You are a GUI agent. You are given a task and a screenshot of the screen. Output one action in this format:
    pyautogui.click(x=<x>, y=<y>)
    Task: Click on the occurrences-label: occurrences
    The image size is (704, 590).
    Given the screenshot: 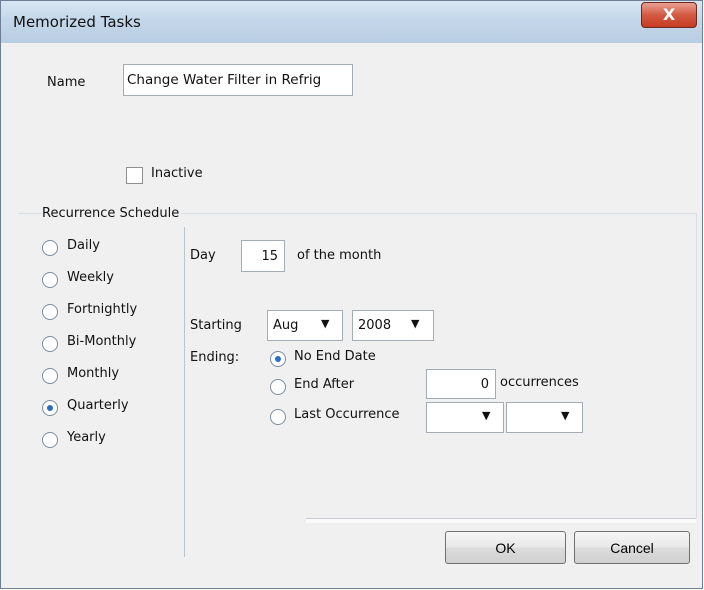 What is the action you would take?
    pyautogui.click(x=539, y=382)
    